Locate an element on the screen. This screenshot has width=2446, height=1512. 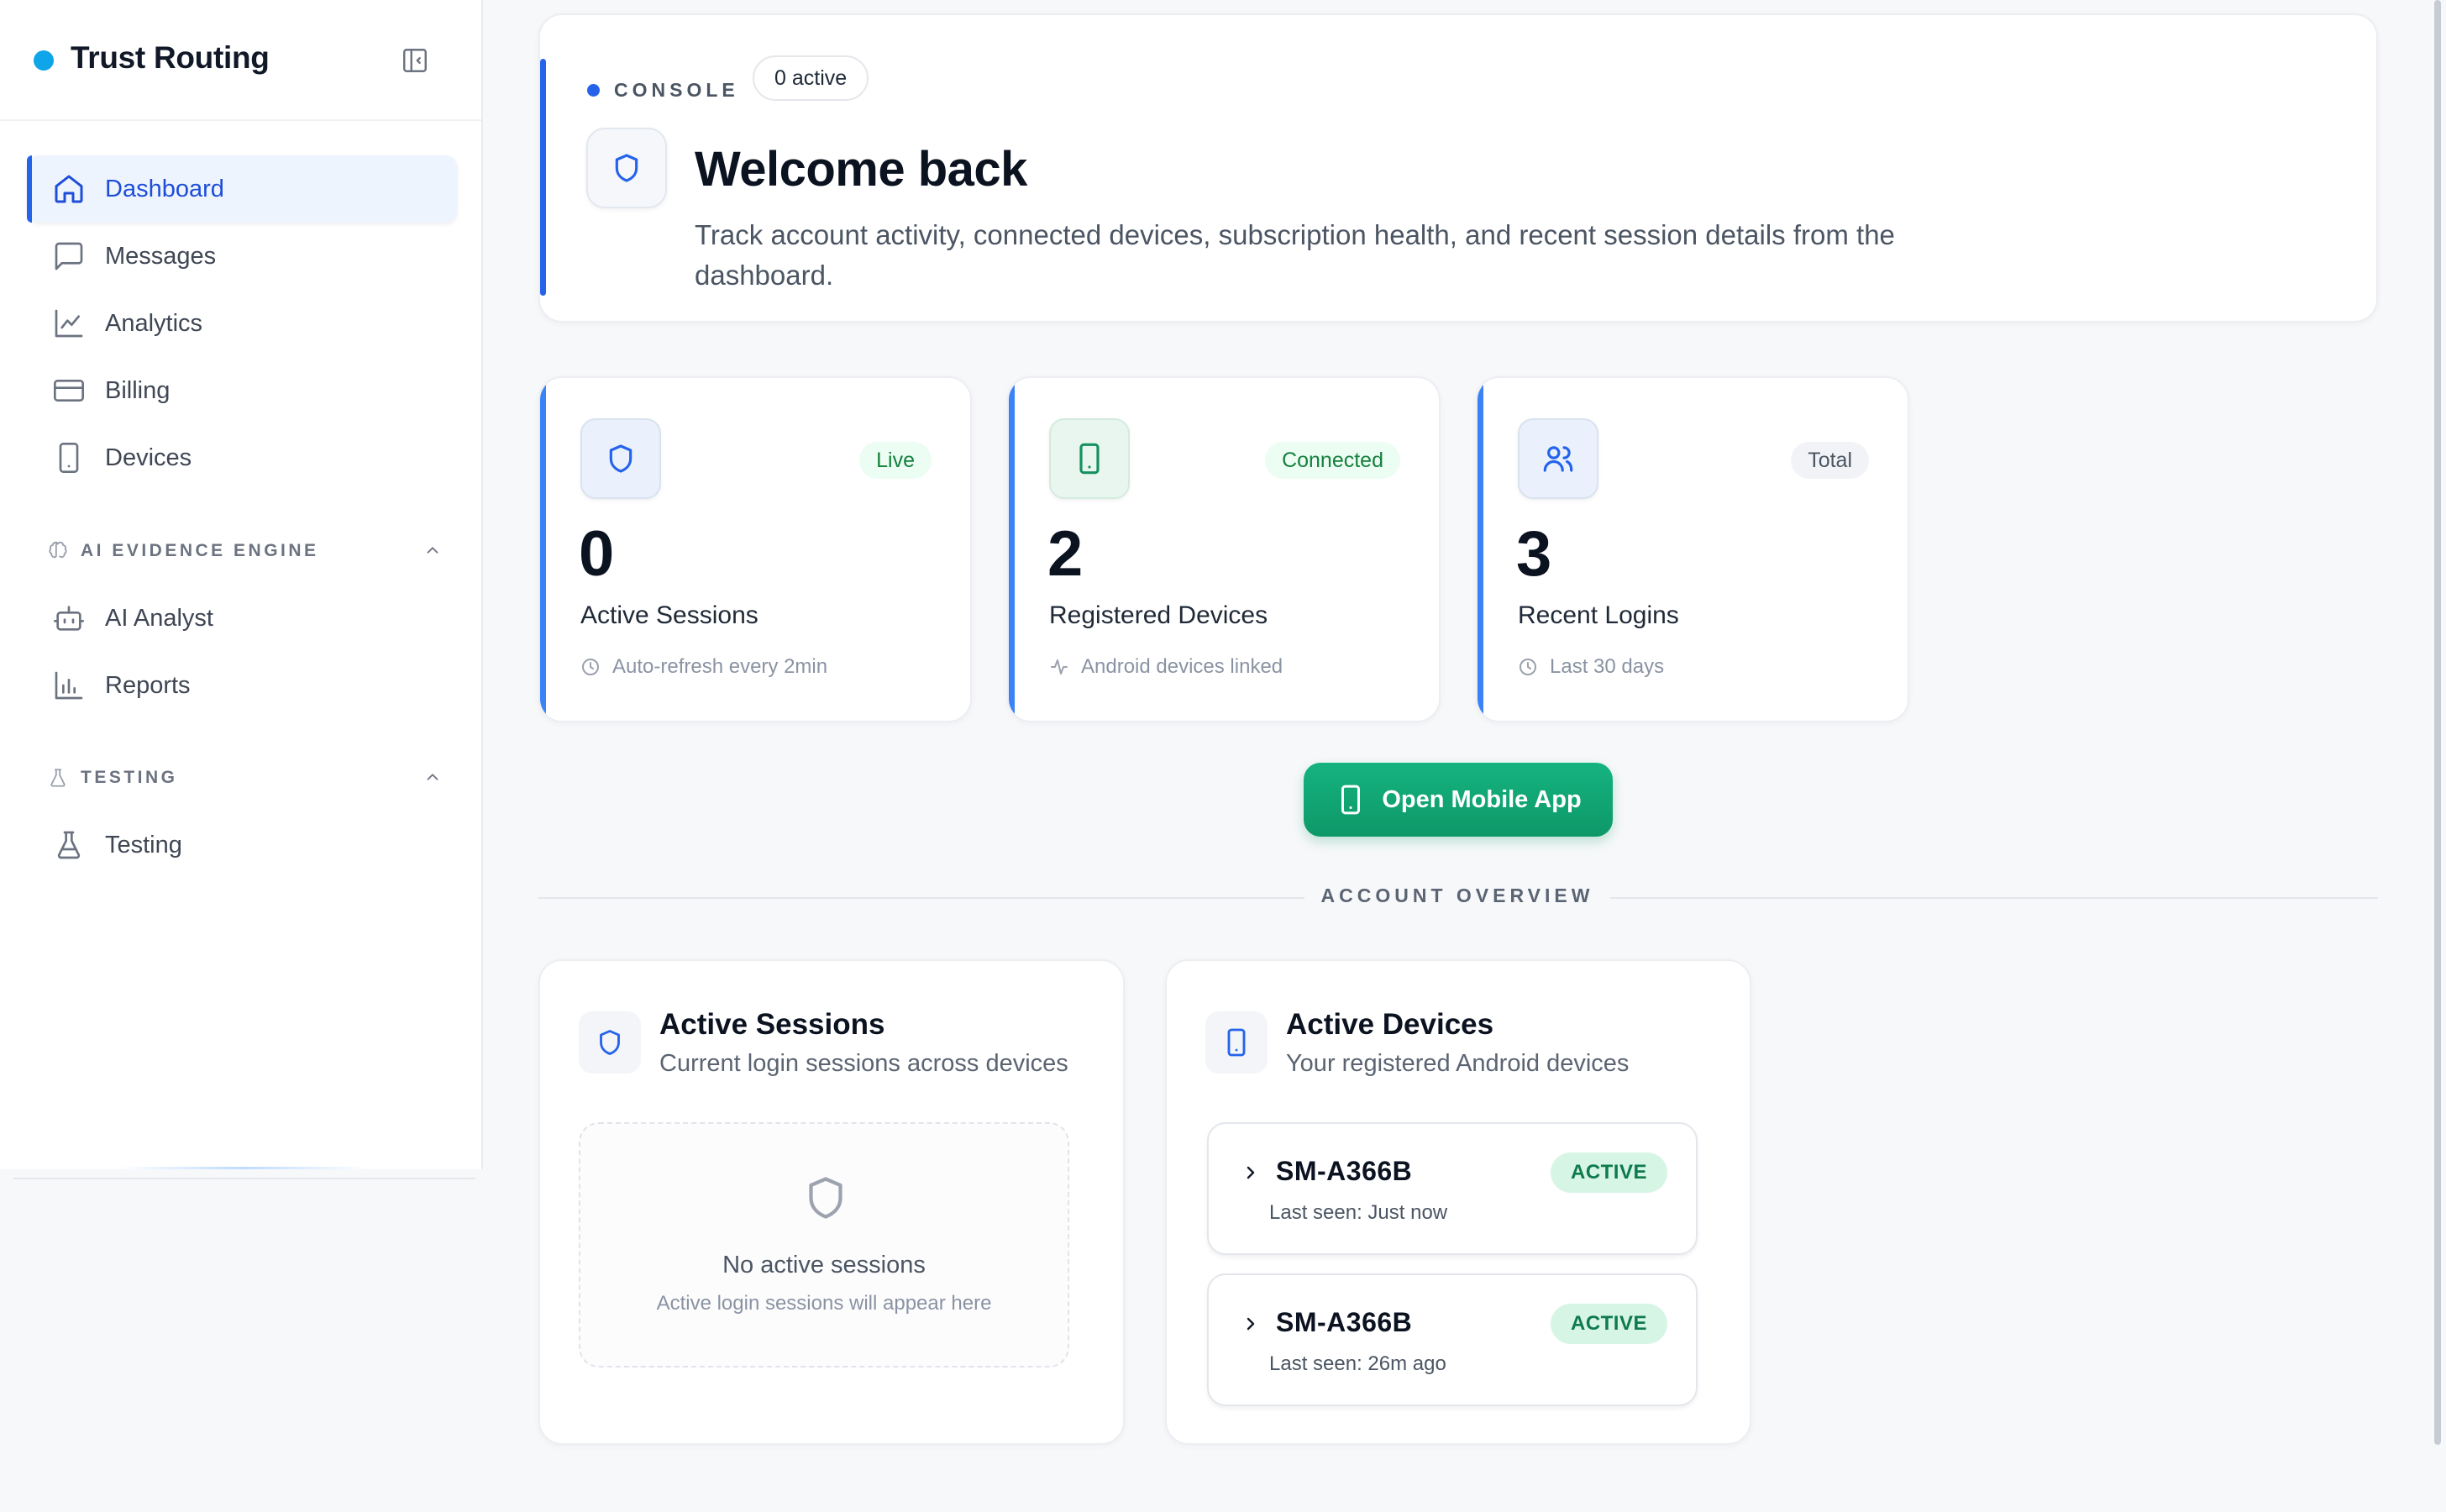
stat-value: 3 is located at coordinates (1534, 554).